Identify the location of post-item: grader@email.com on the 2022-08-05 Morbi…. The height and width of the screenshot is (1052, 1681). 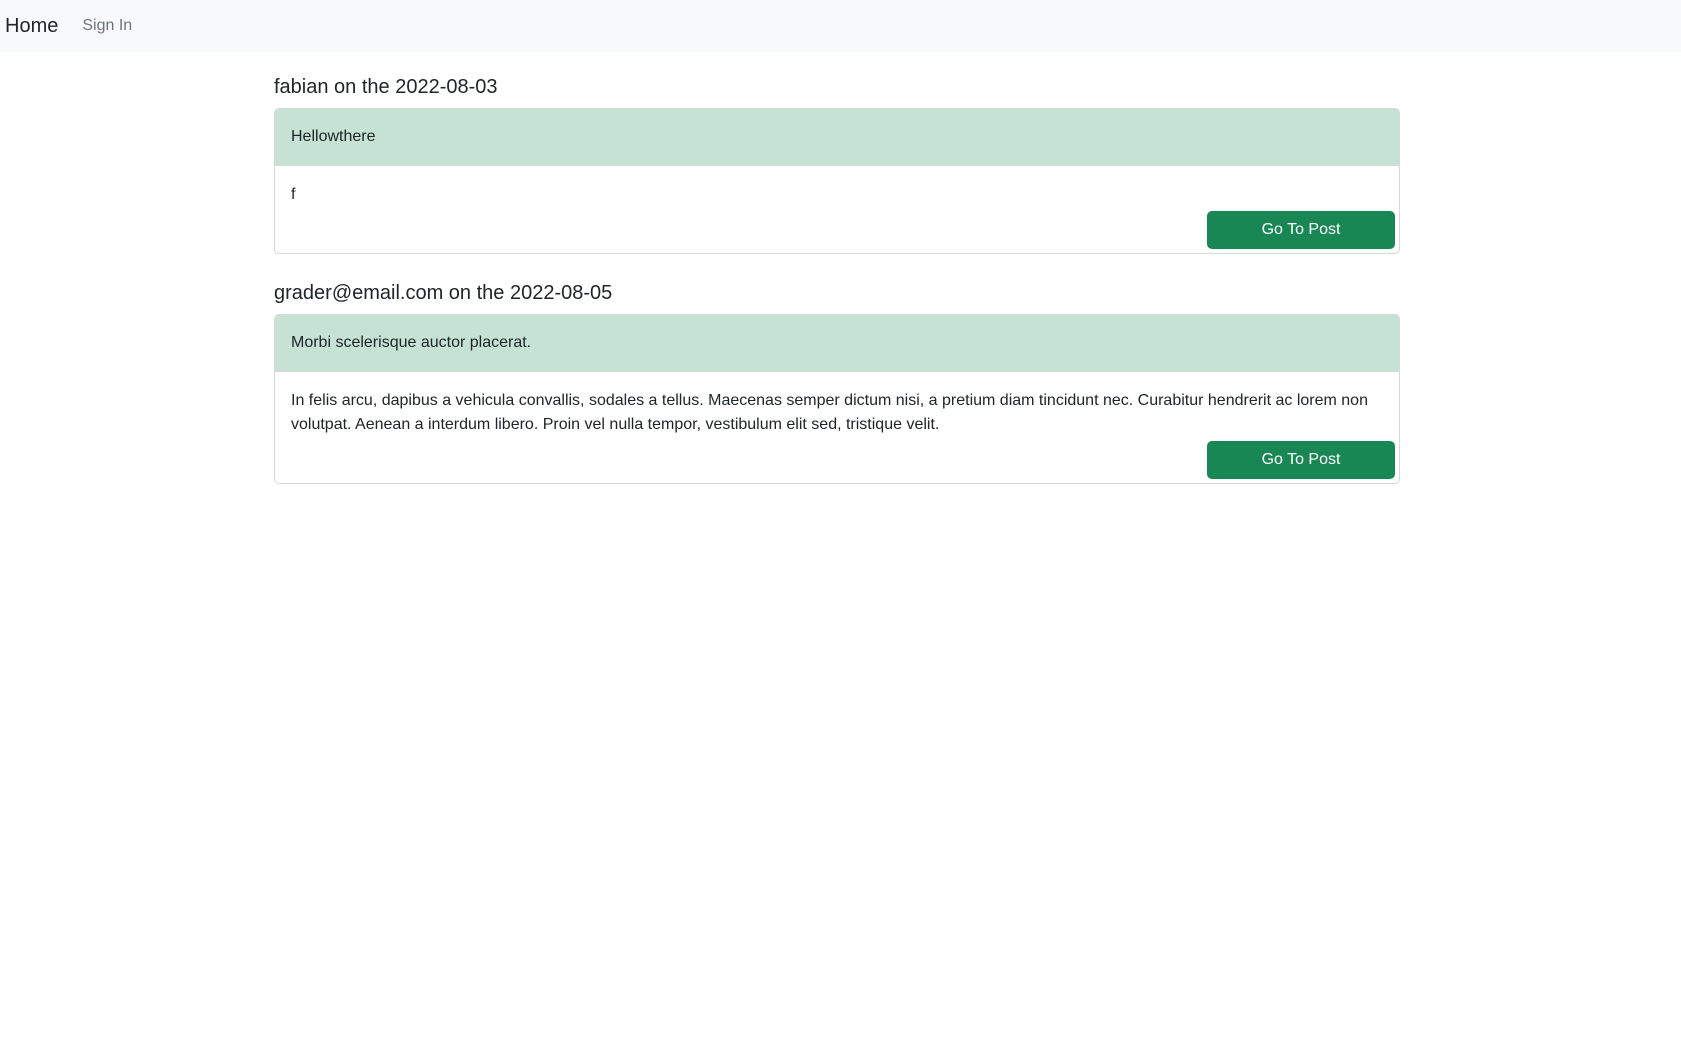
(837, 382).